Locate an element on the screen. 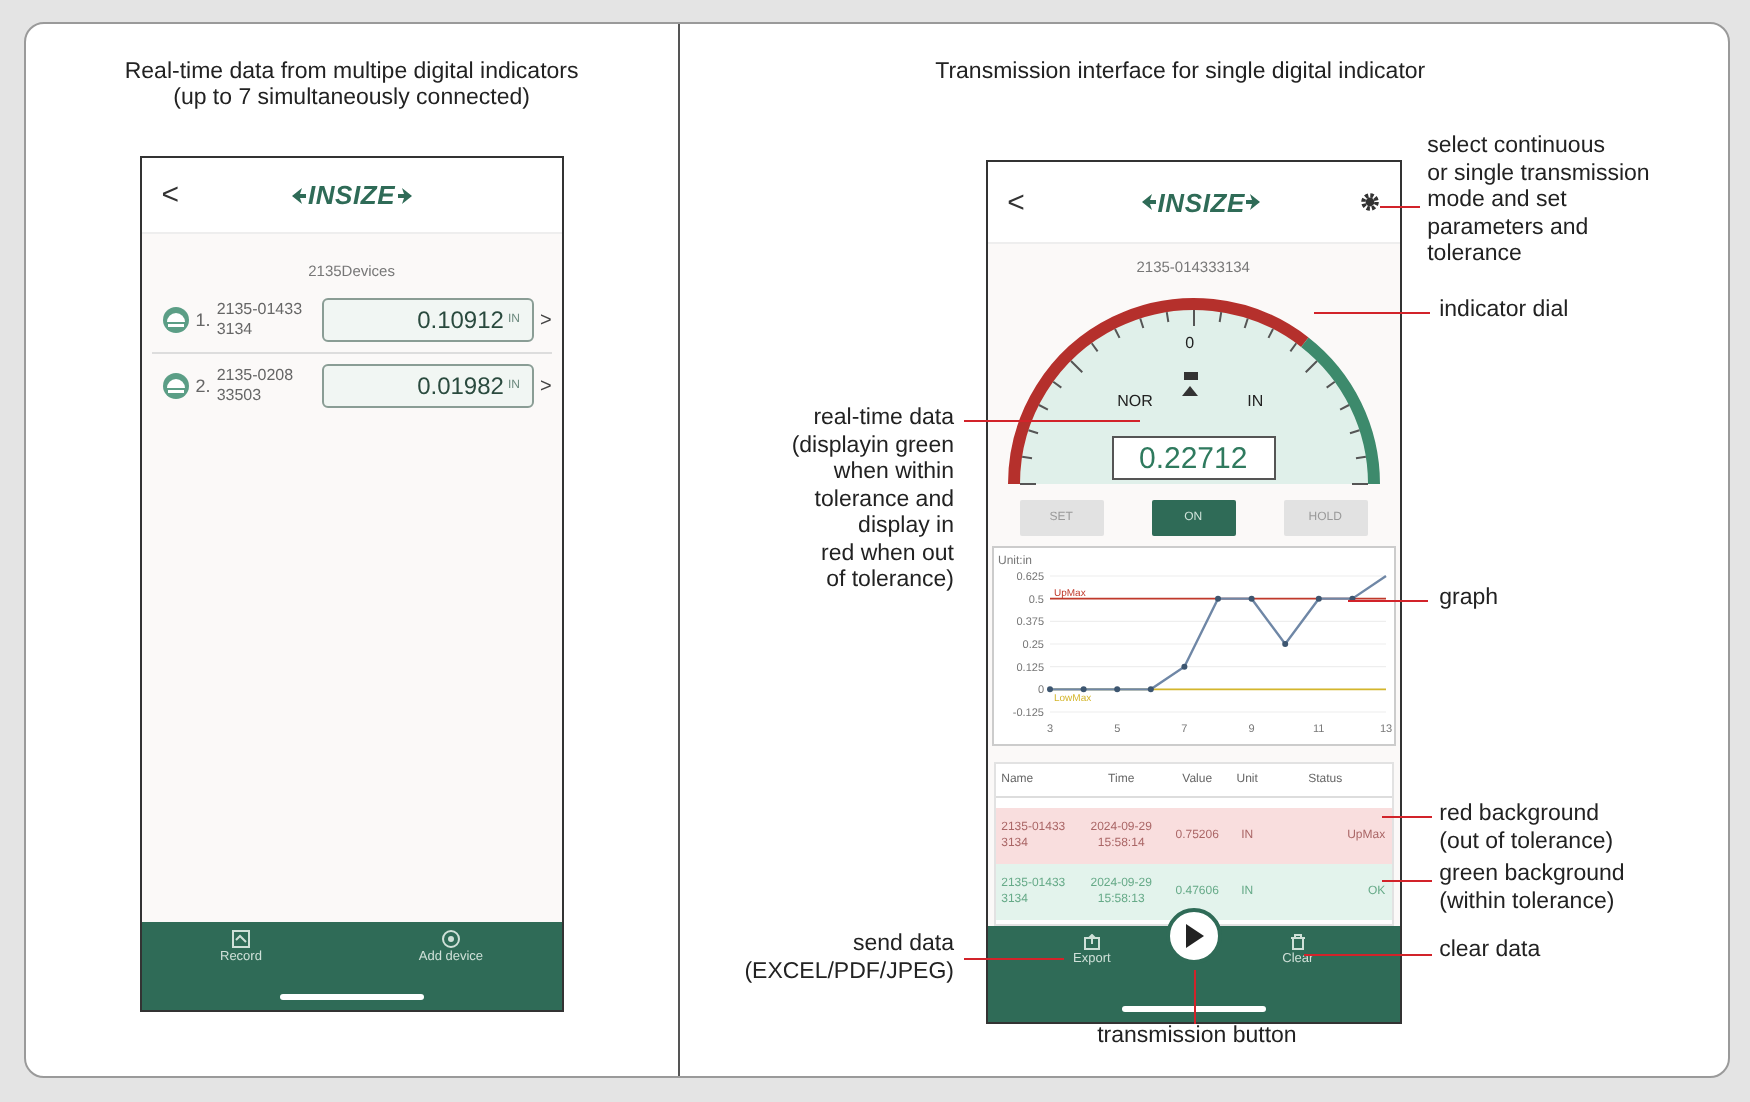 Image resolution: width=1750 pixels, height=1102 pixels. settings-icon is located at coordinates (1369, 202).